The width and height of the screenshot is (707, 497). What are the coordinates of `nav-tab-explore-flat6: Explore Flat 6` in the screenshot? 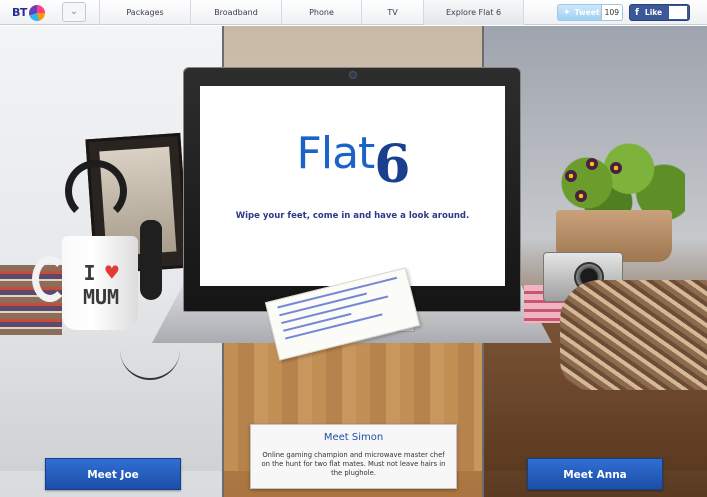 It's located at (473, 12).